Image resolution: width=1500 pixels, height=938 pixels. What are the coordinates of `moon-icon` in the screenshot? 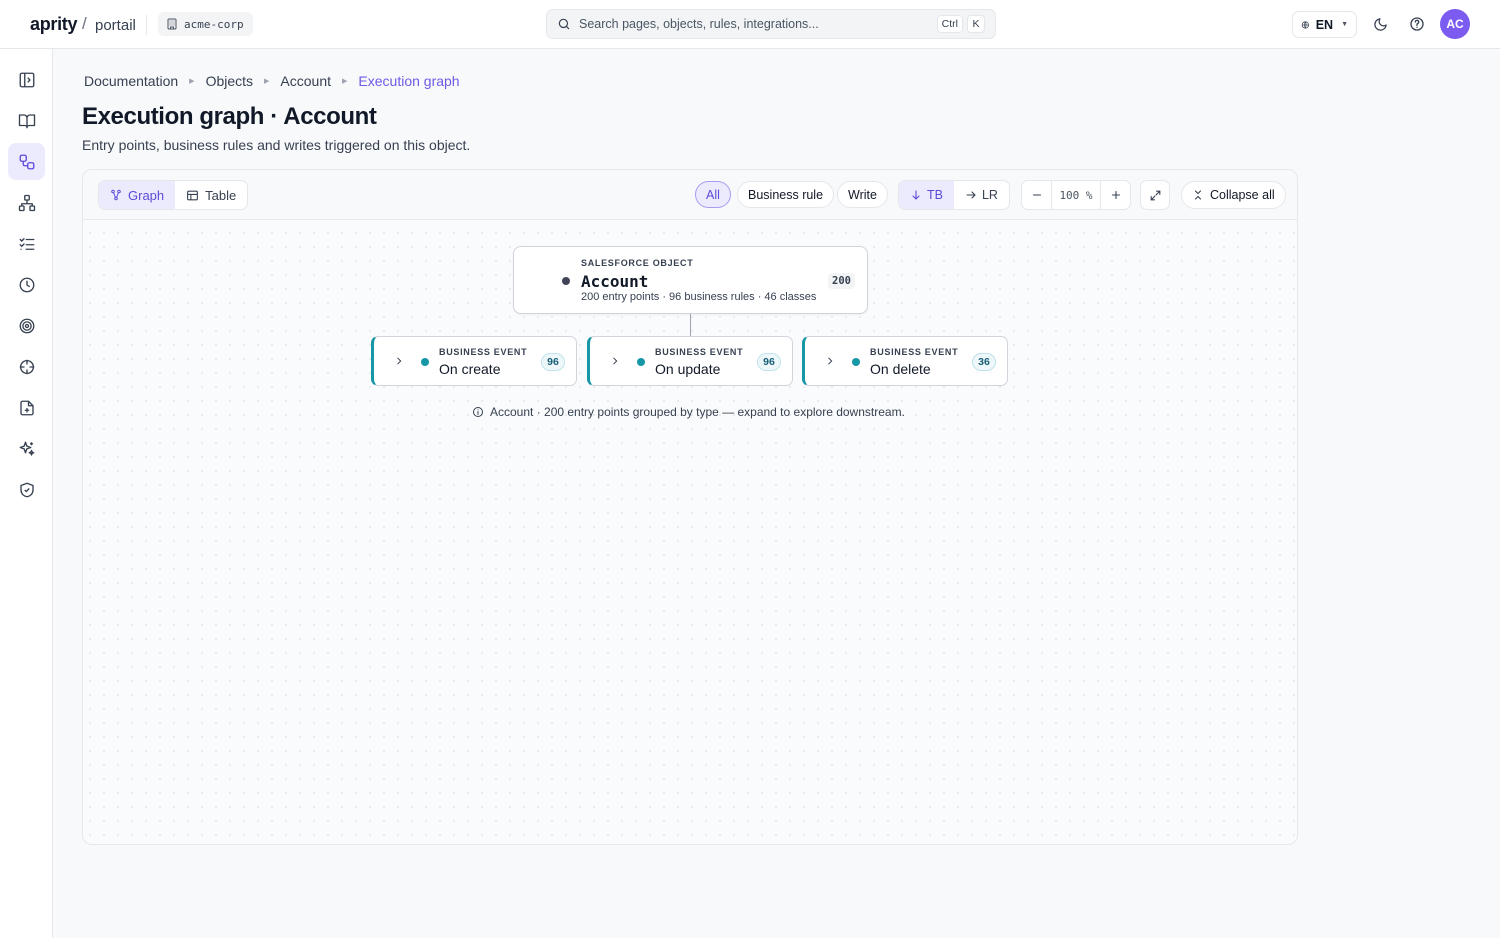 It's located at (1380, 24).